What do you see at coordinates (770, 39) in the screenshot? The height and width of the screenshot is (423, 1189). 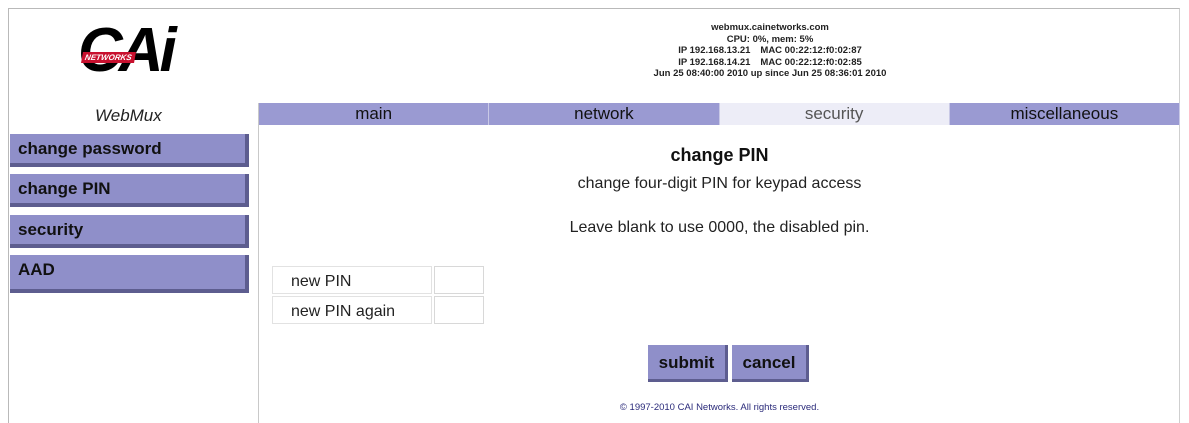 I see `cpu-mem-status: CPU: 0%, mem: 5%` at bounding box center [770, 39].